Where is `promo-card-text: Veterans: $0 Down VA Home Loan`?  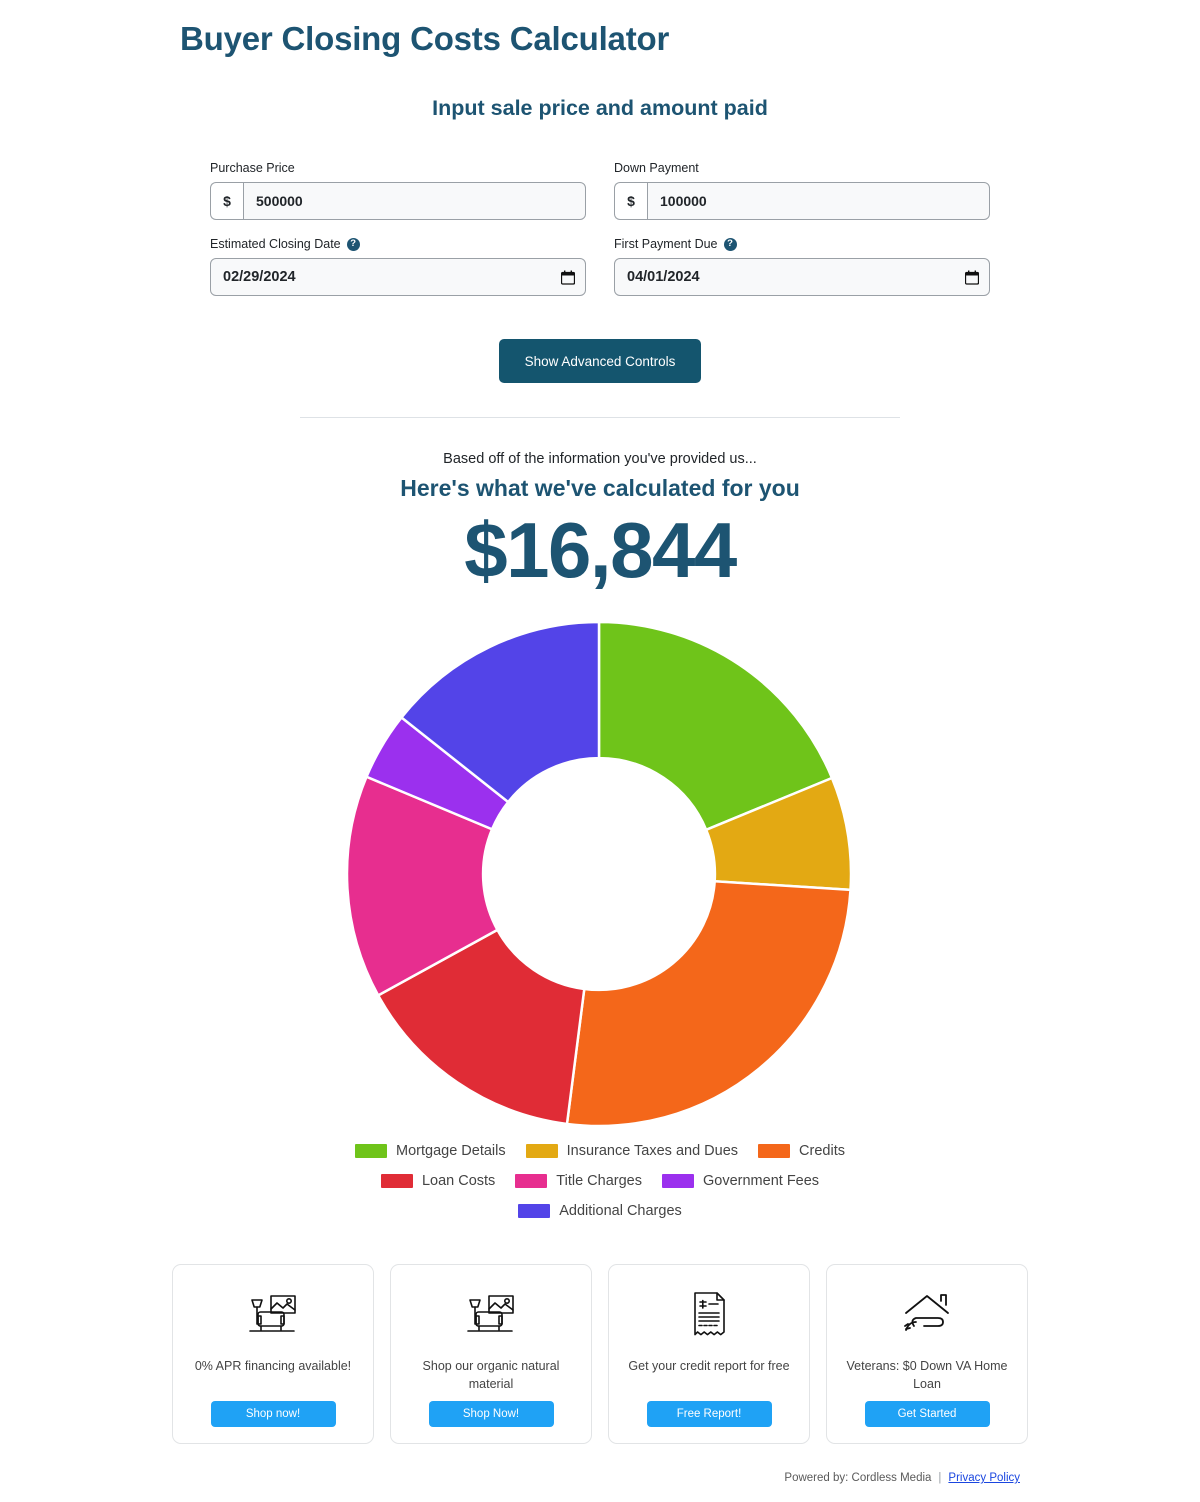
promo-card-text: Veterans: $0 Down VA Home Loan is located at coordinates (927, 1375).